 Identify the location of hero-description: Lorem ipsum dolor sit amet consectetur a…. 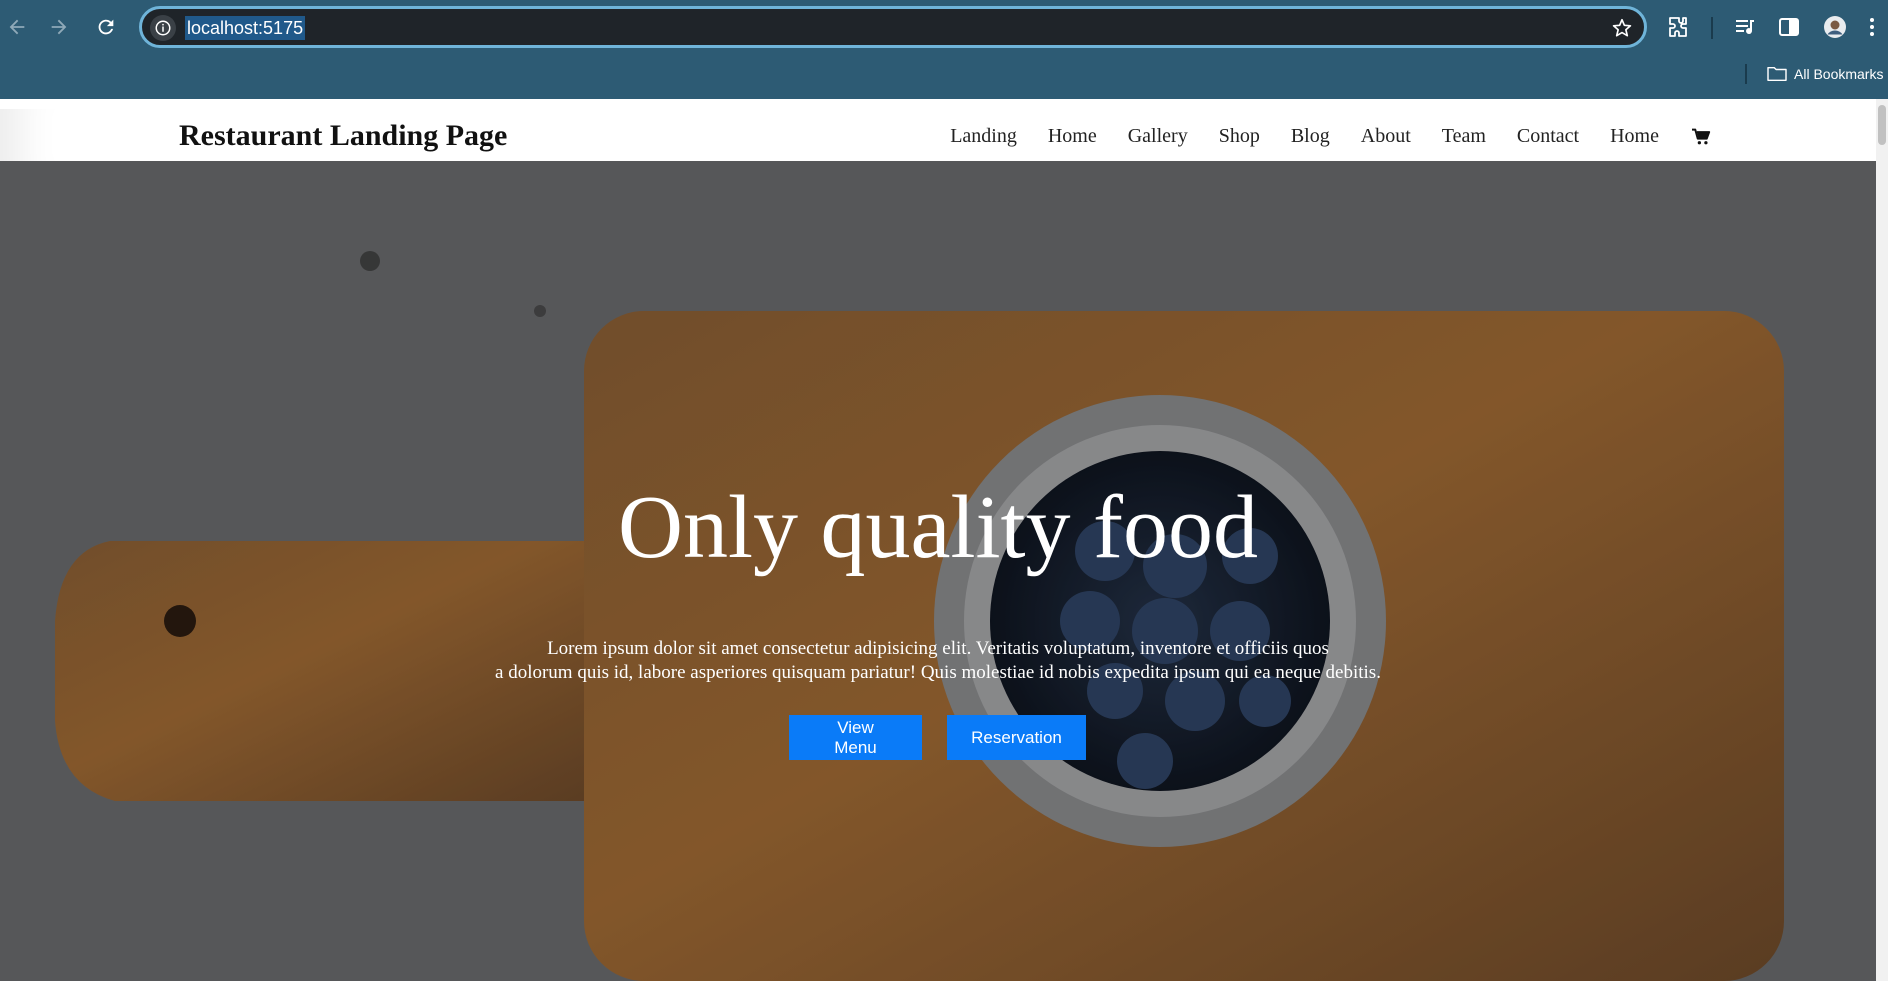
(938, 661).